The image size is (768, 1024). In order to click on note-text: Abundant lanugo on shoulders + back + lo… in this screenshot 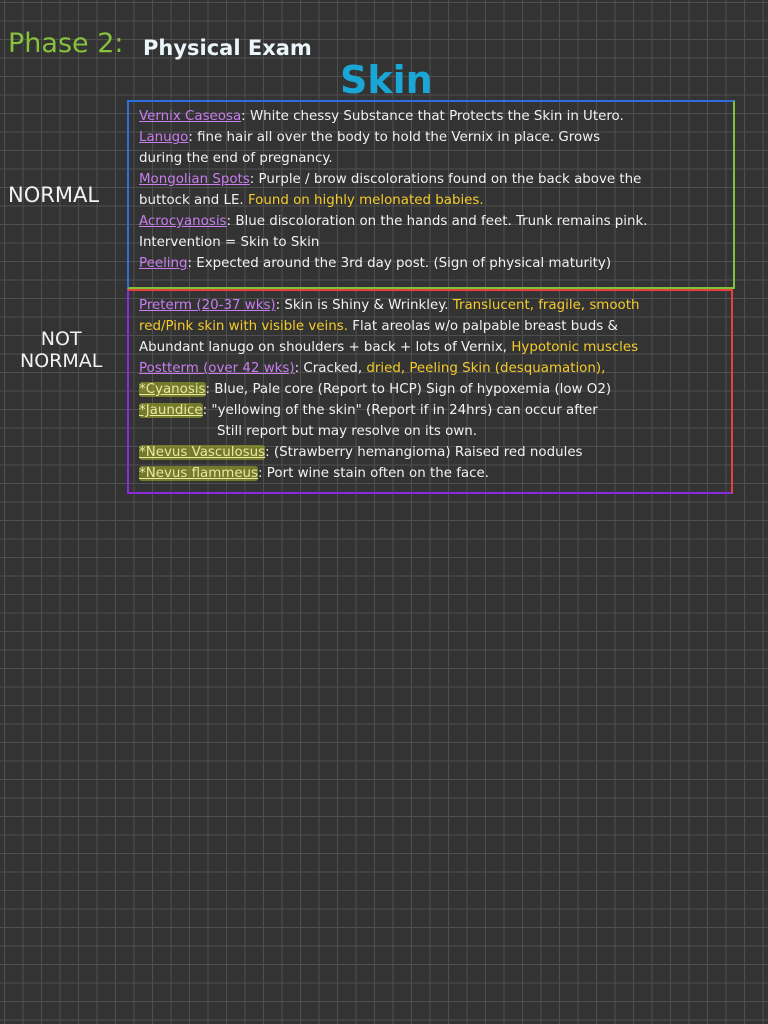, I will do `click(325, 347)`.